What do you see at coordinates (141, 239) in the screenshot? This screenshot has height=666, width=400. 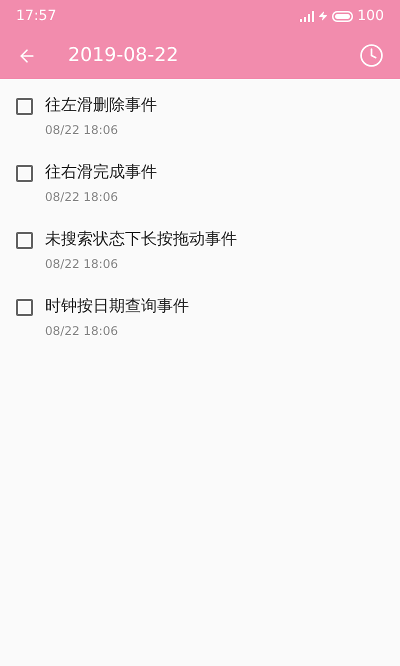 I see `event-title: 未搜索状态下长按拖动事件` at bounding box center [141, 239].